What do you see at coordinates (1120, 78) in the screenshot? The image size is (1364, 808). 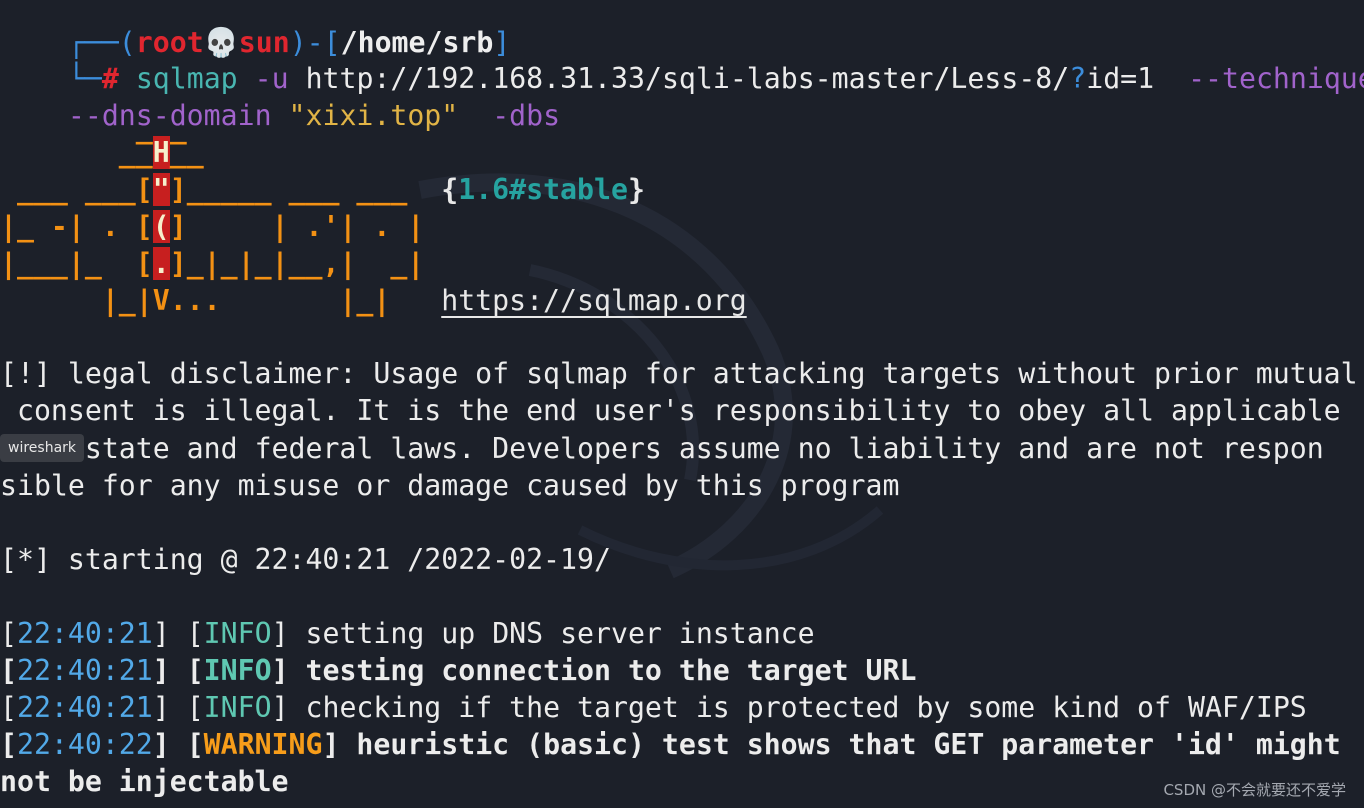 I see `command-url-param: id=1` at bounding box center [1120, 78].